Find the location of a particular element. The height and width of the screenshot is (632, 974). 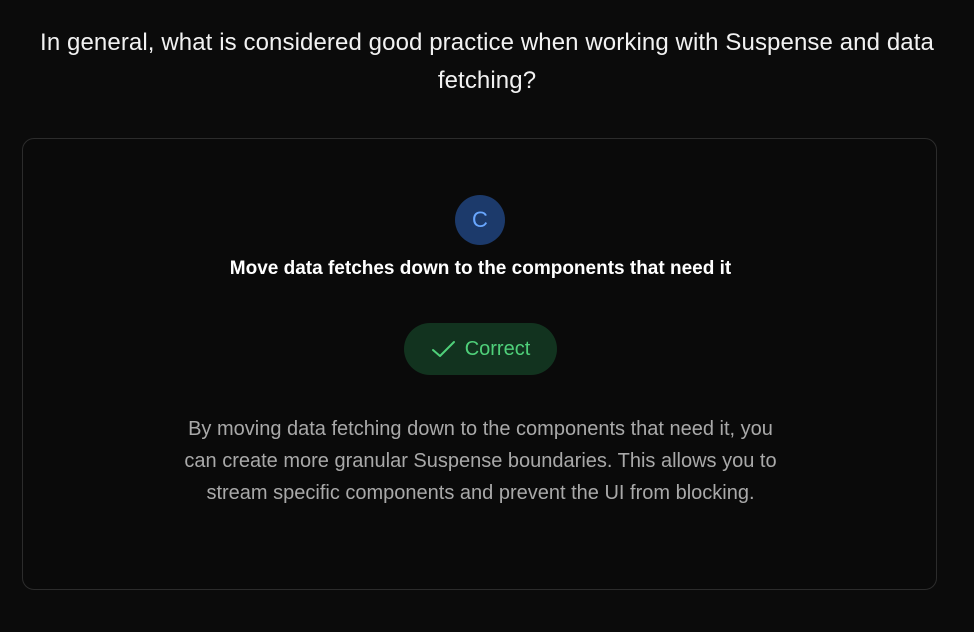

selected-choice-badge: C is located at coordinates (480, 220).